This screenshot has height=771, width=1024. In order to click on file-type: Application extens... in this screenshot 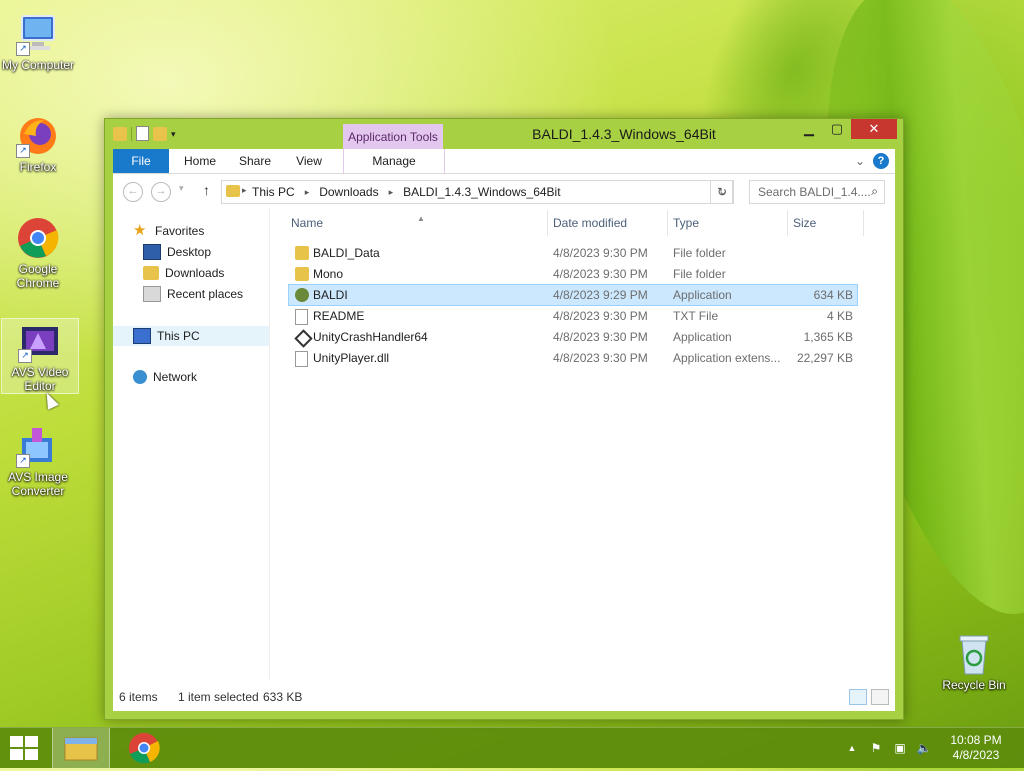, I will do `click(727, 358)`.